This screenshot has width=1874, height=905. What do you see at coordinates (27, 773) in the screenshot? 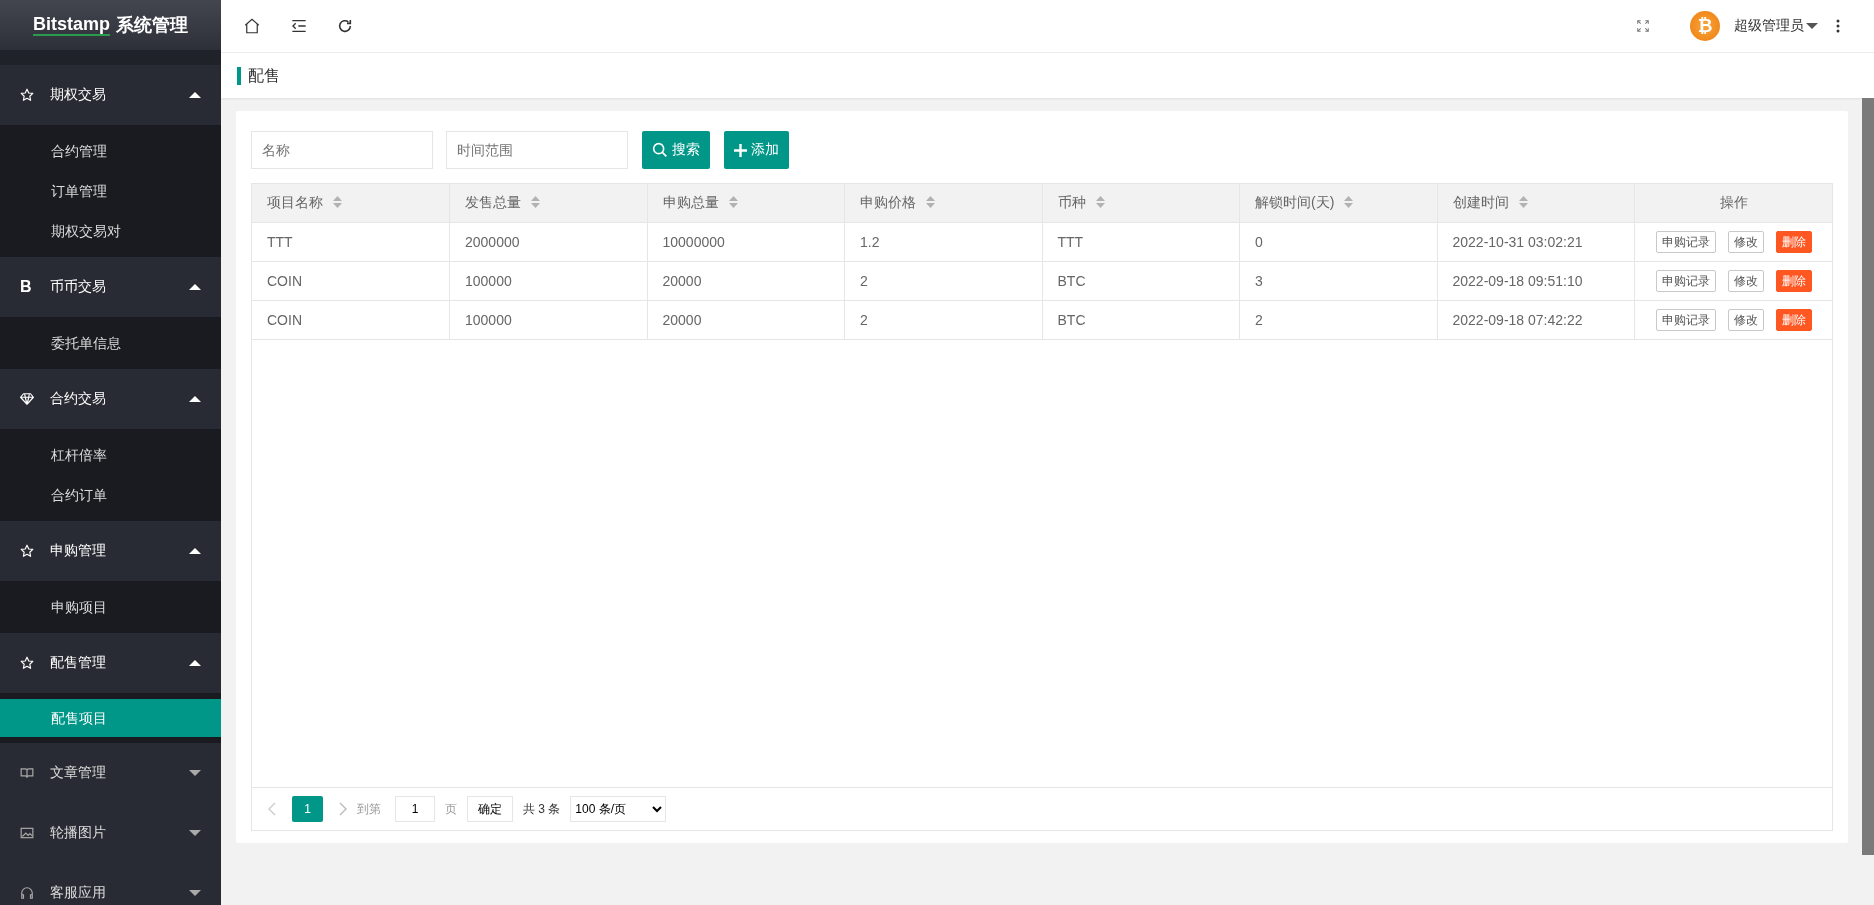
I see `book-icon` at bounding box center [27, 773].